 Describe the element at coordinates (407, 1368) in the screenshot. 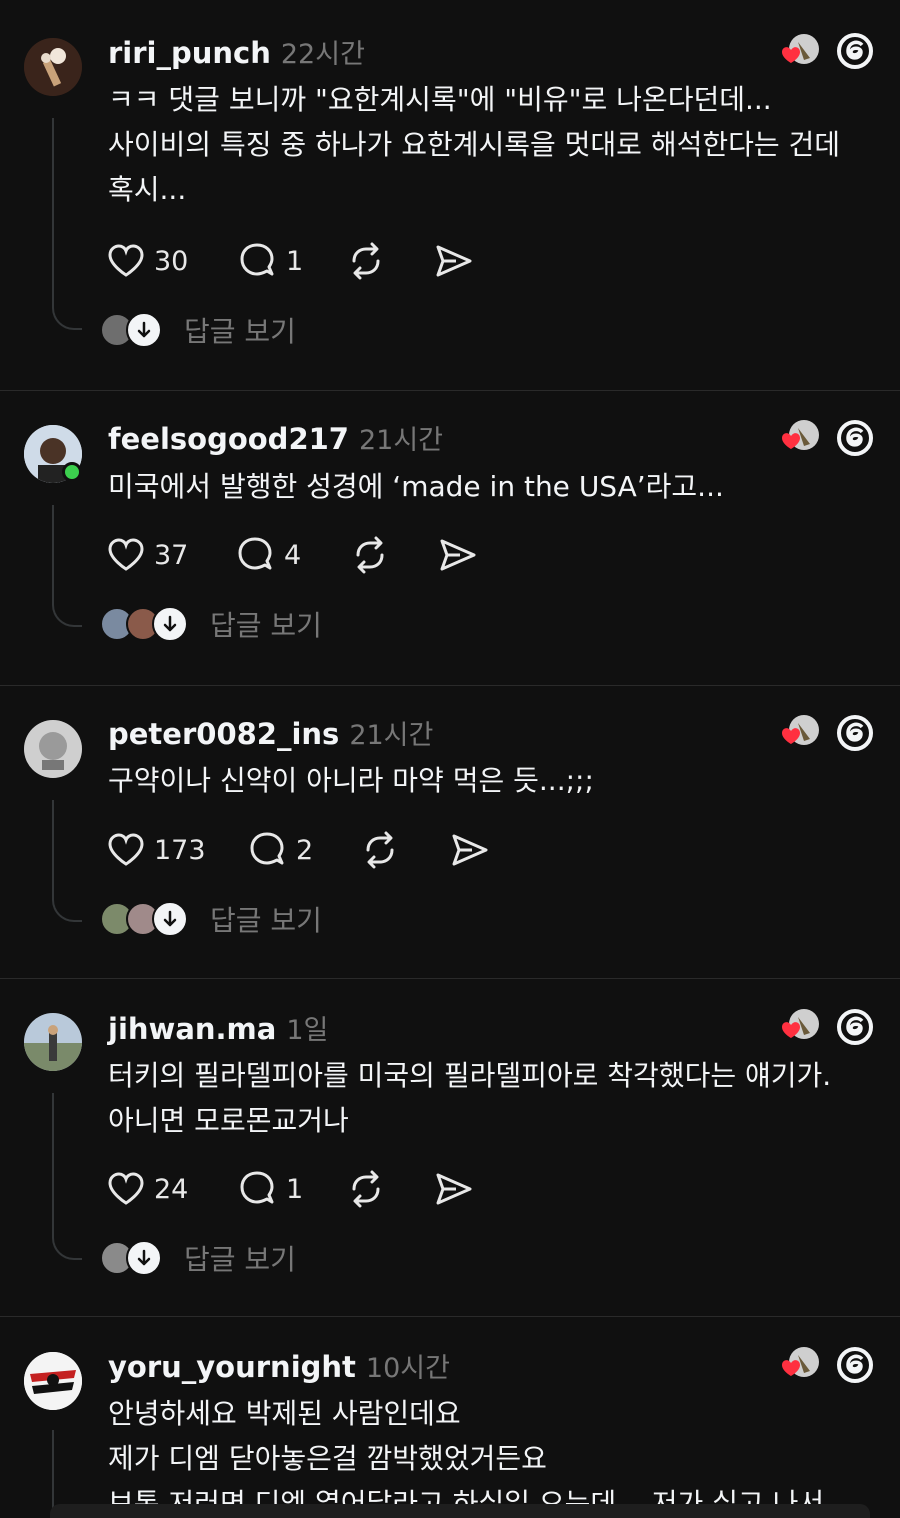

I see `post-time: 10시간` at that location.